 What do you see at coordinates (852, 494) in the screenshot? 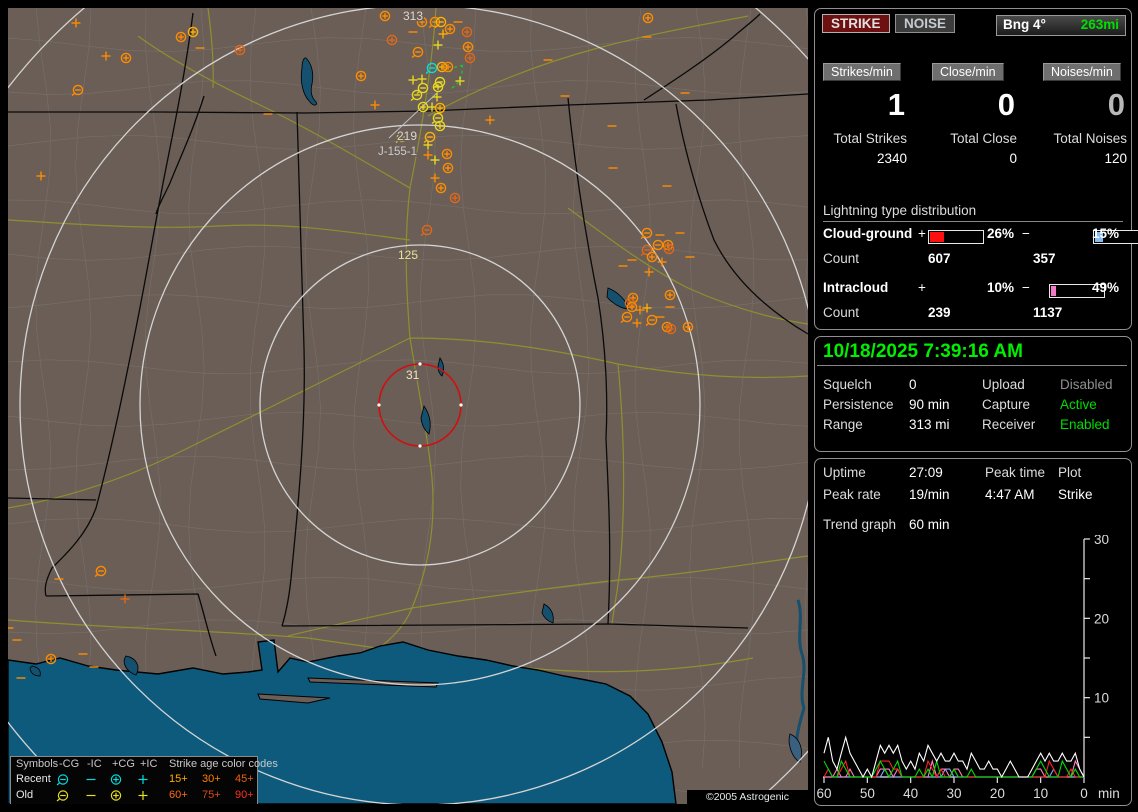
I see `peak-rate-label: Peak rate` at bounding box center [852, 494].